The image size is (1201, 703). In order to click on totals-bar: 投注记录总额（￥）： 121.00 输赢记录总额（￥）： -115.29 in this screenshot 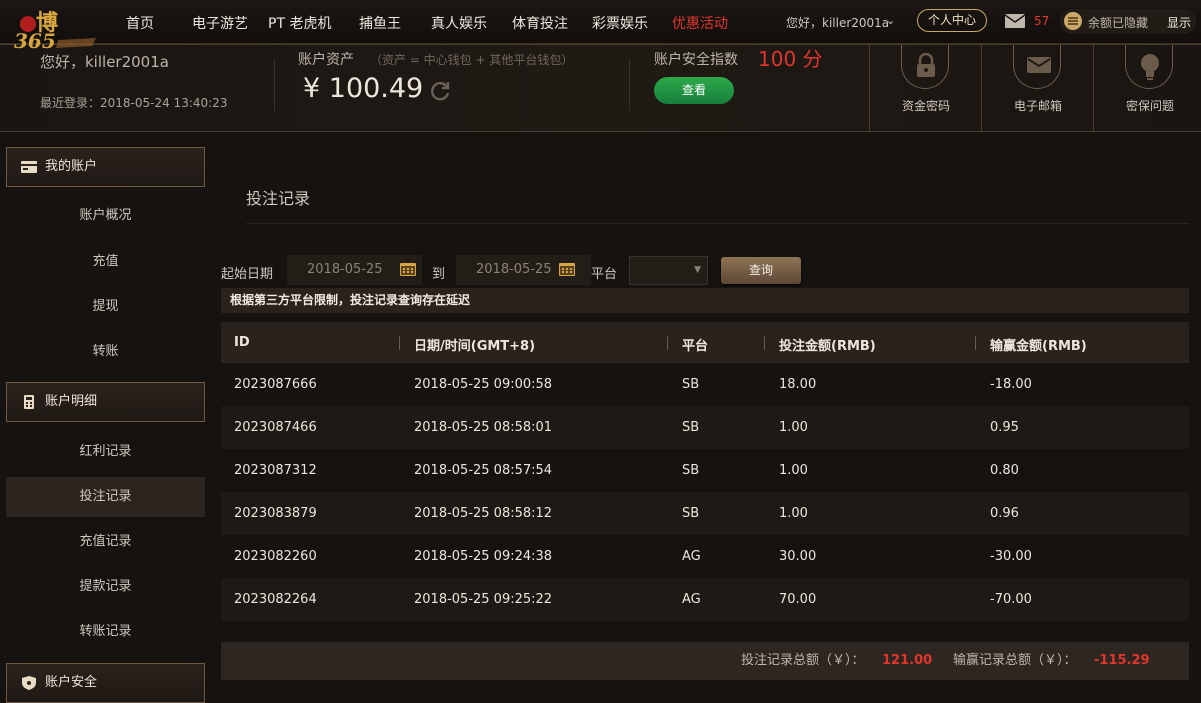, I will do `click(705, 661)`.